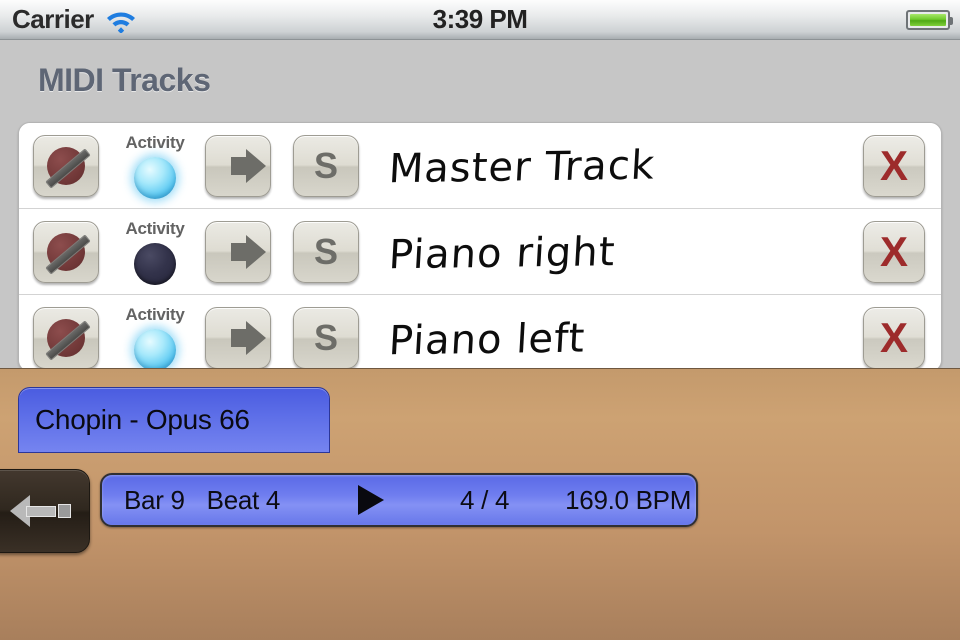  What do you see at coordinates (399, 500) in the screenshot?
I see `position-display: Bar 9 Beat 4 4 / 4 169.0 BPM` at bounding box center [399, 500].